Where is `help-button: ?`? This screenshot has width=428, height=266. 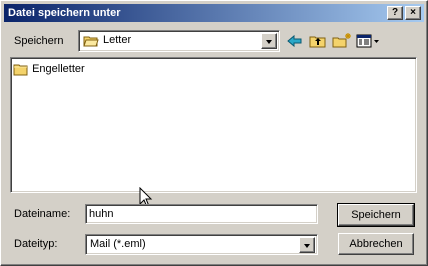
help-button: ? is located at coordinates (395, 13).